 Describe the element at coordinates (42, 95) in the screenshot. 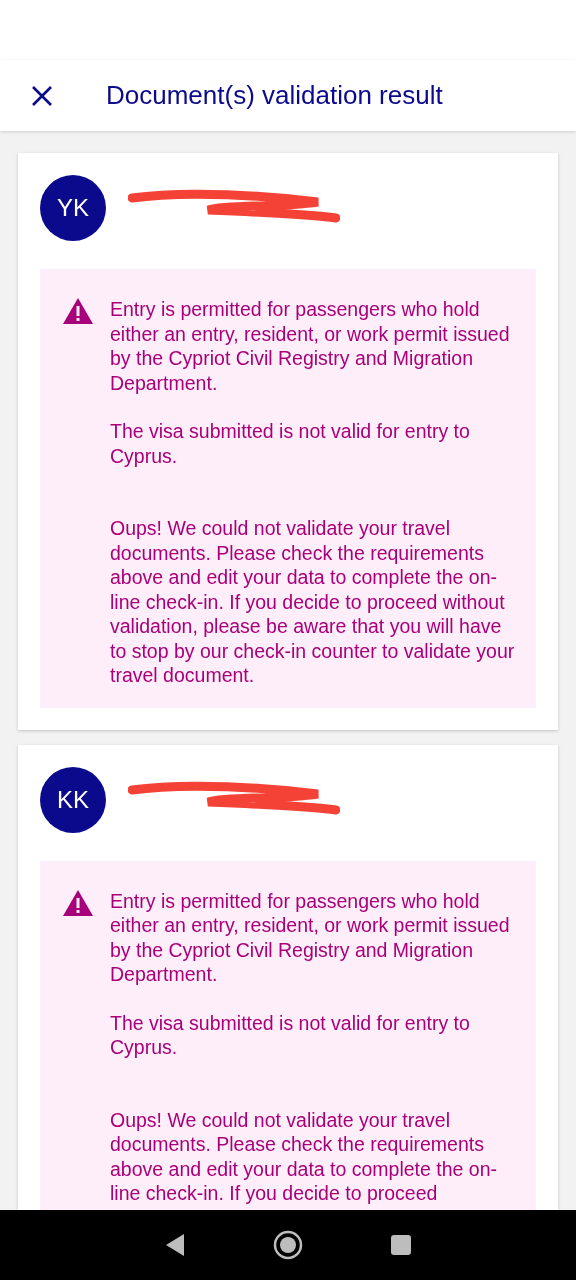

I see `close-icon` at that location.